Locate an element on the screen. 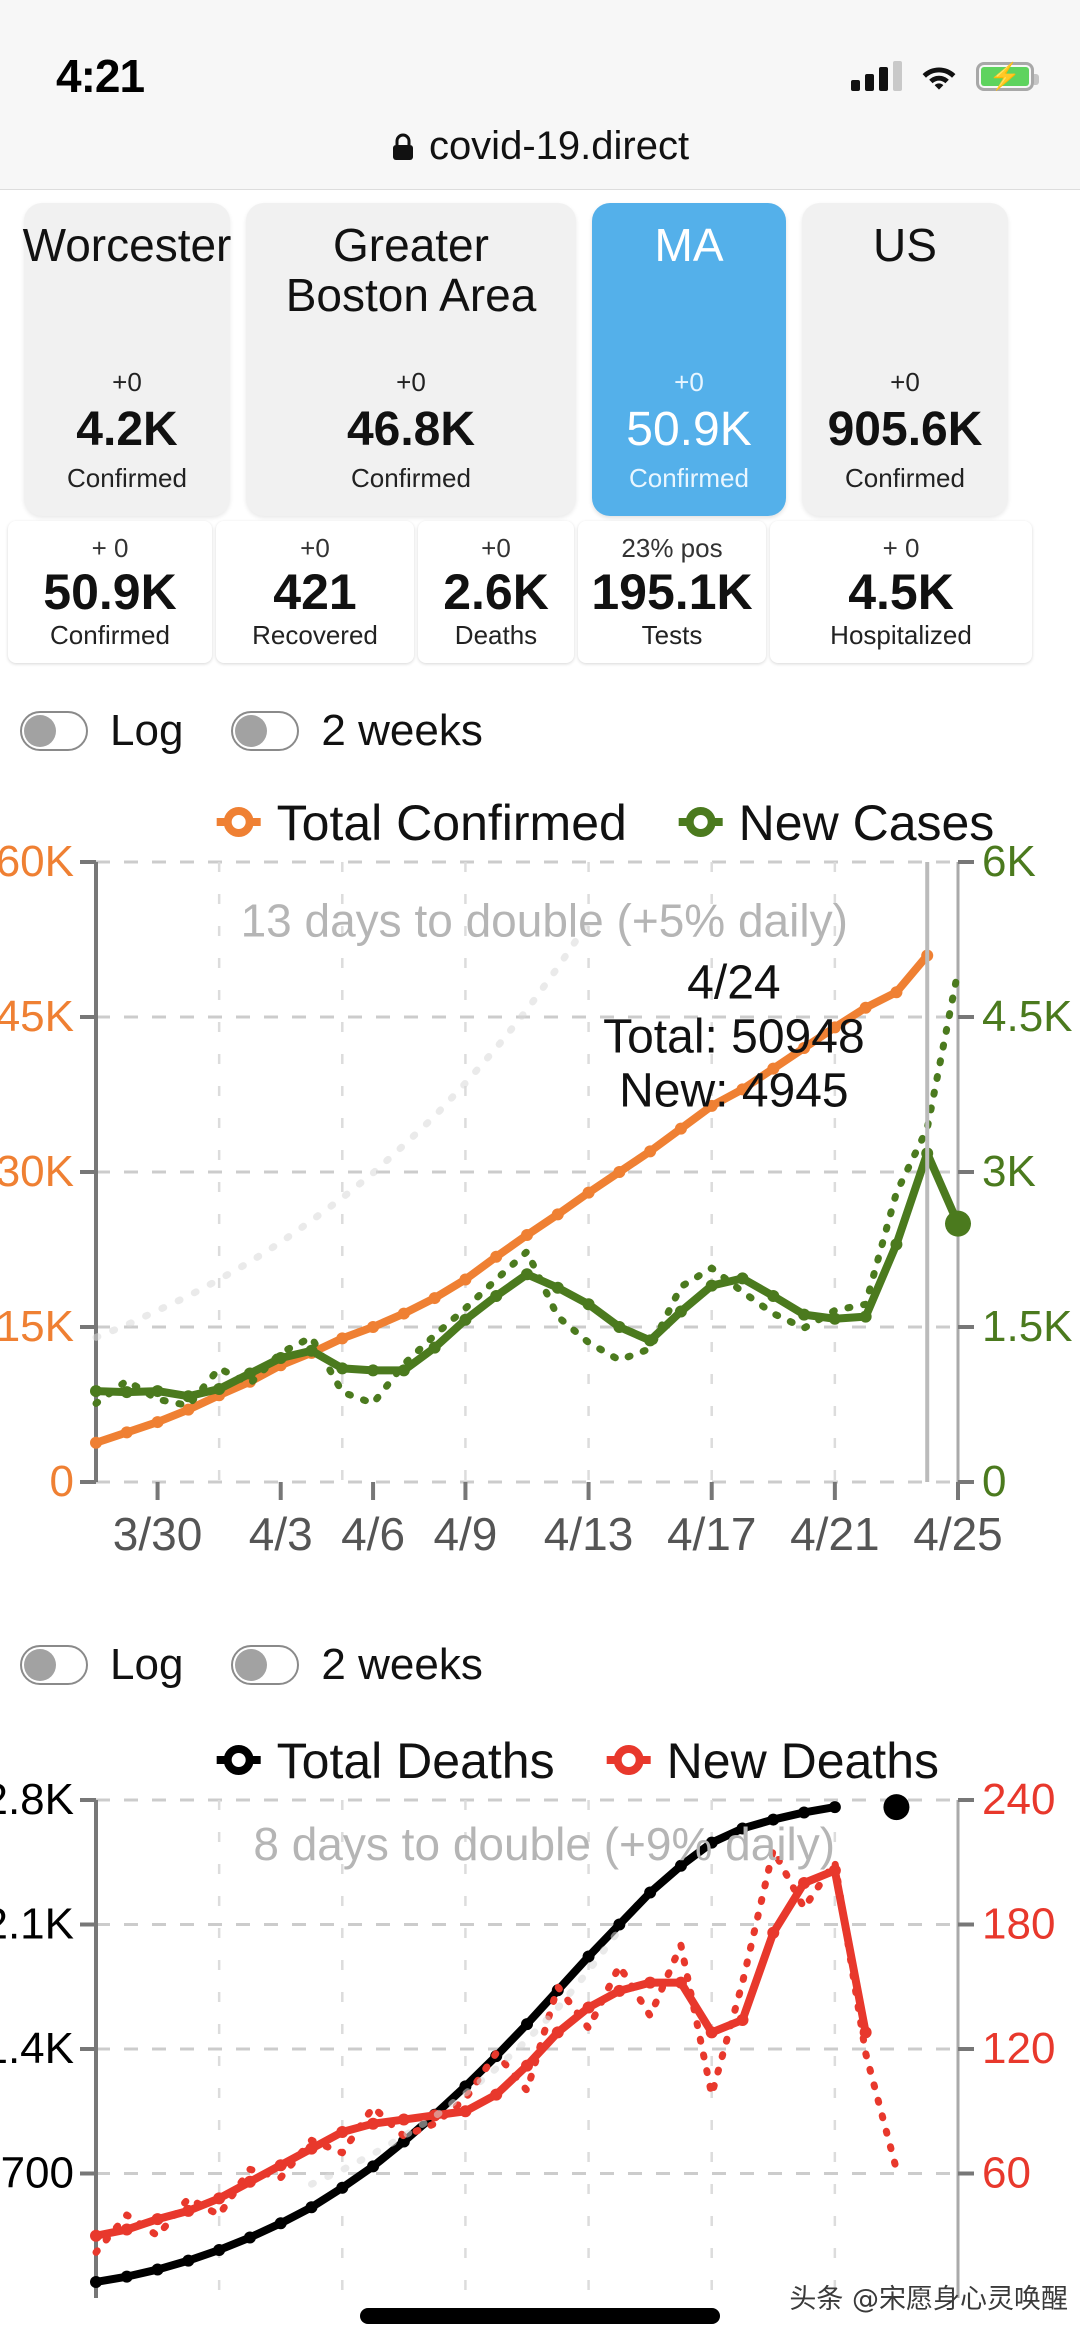 The width and height of the screenshot is (1080, 2338). svg-text: 60 is located at coordinates (1006, 2173).